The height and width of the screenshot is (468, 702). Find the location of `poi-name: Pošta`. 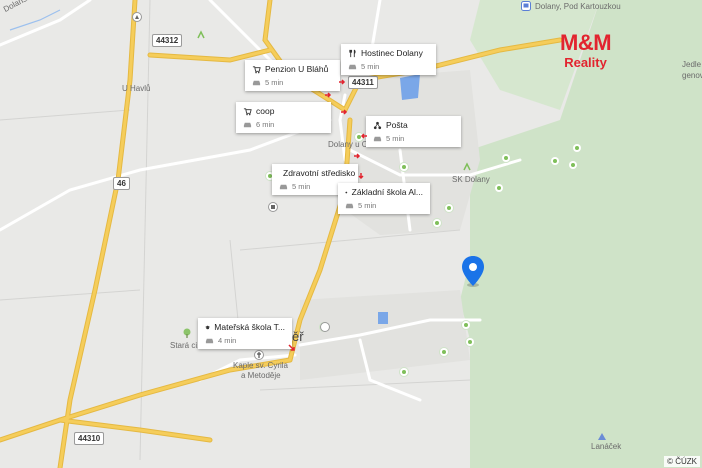

poi-name: Pošta is located at coordinates (397, 125).